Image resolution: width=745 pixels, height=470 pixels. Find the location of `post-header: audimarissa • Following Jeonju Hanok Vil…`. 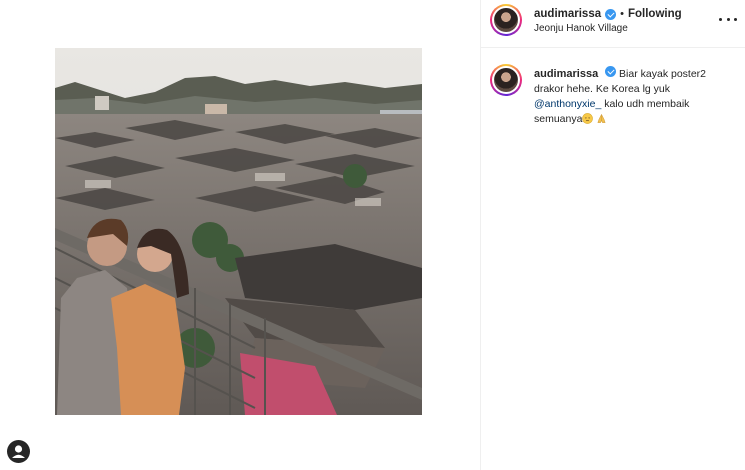

post-header: audimarissa • Following Jeonju Hanok Vil… is located at coordinates (613, 24).